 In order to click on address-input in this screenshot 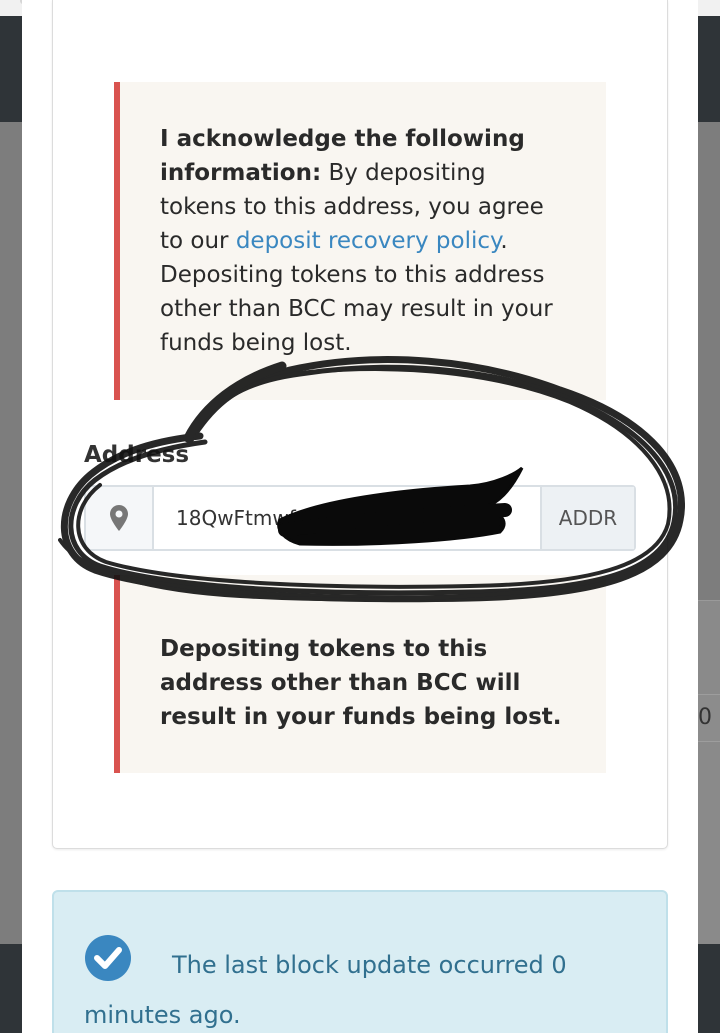, I will do `click(347, 518)`.